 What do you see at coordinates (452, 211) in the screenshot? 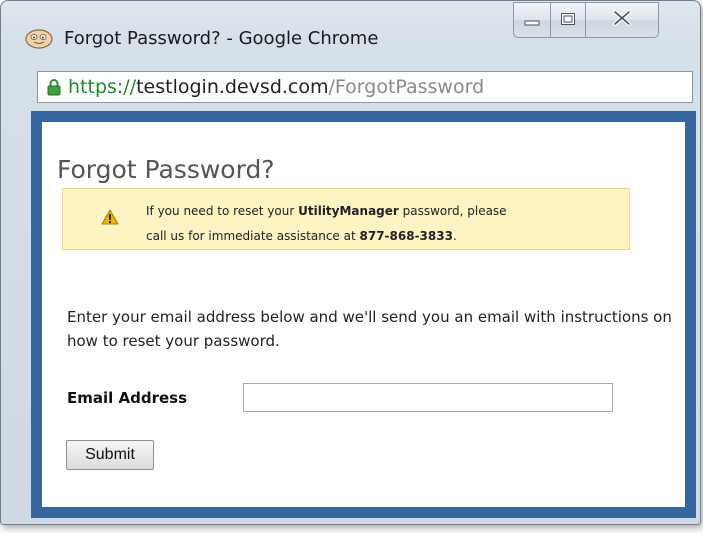
I see `notice-line-1-suffix: password, please` at bounding box center [452, 211].